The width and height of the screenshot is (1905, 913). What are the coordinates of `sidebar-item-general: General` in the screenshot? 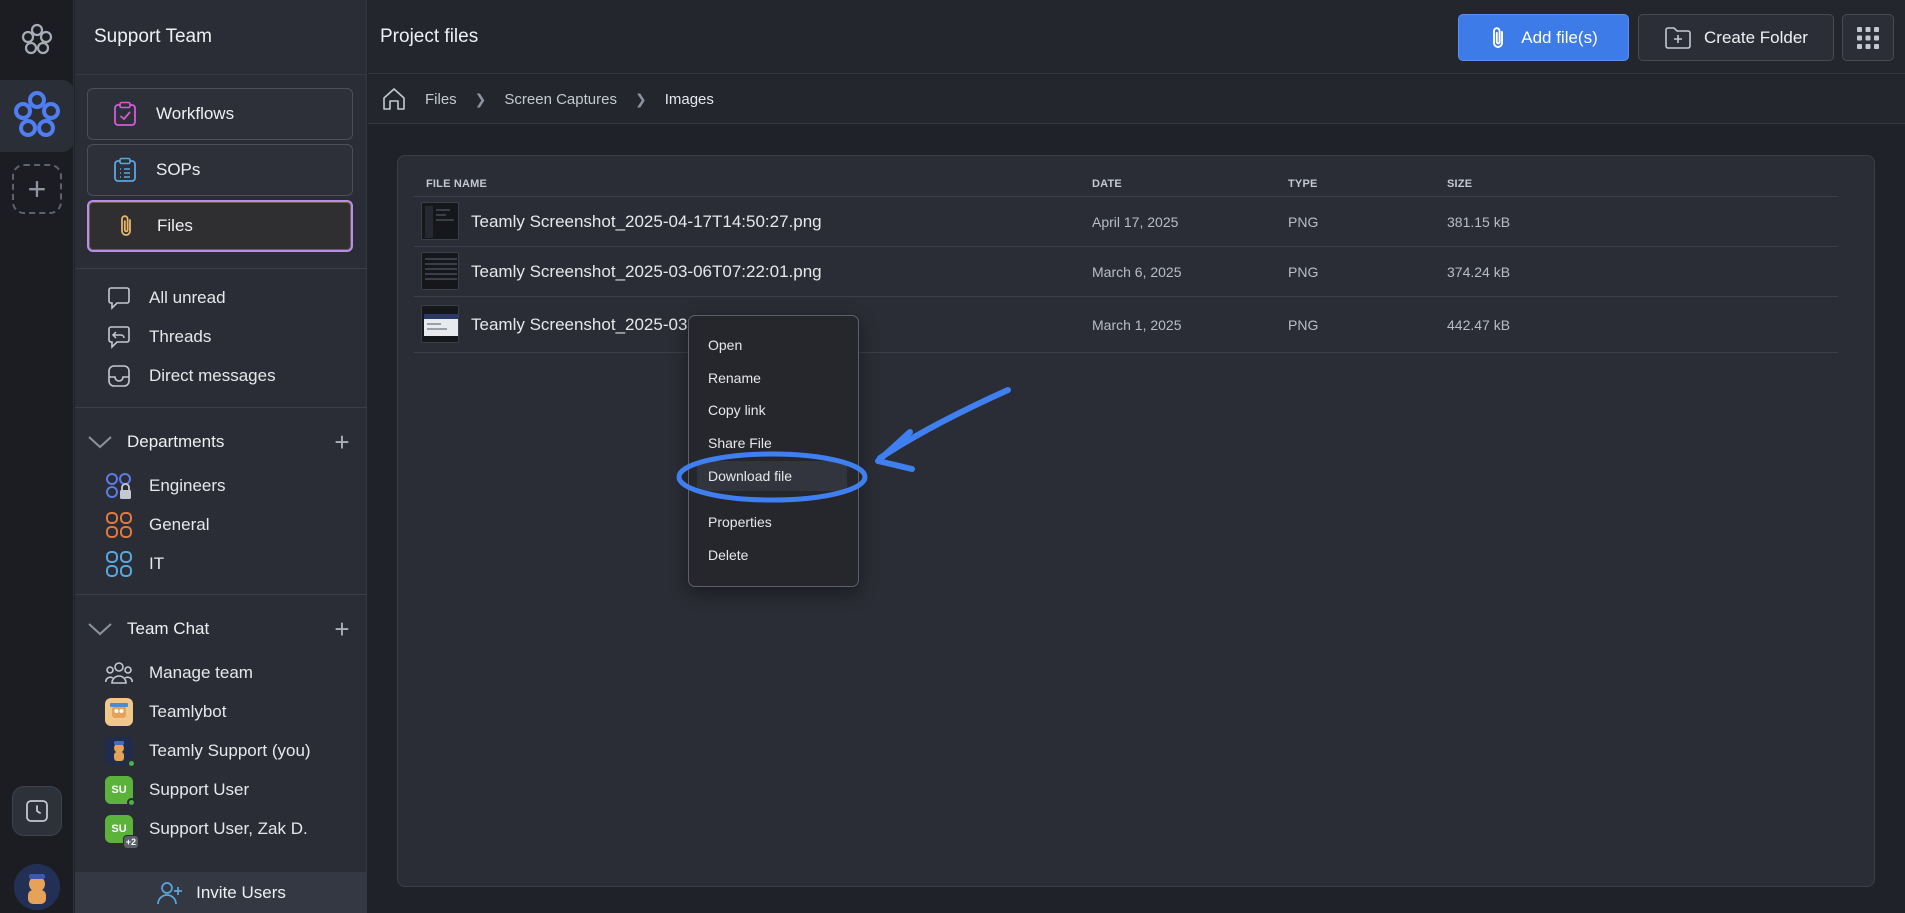 It's located at (157, 525).